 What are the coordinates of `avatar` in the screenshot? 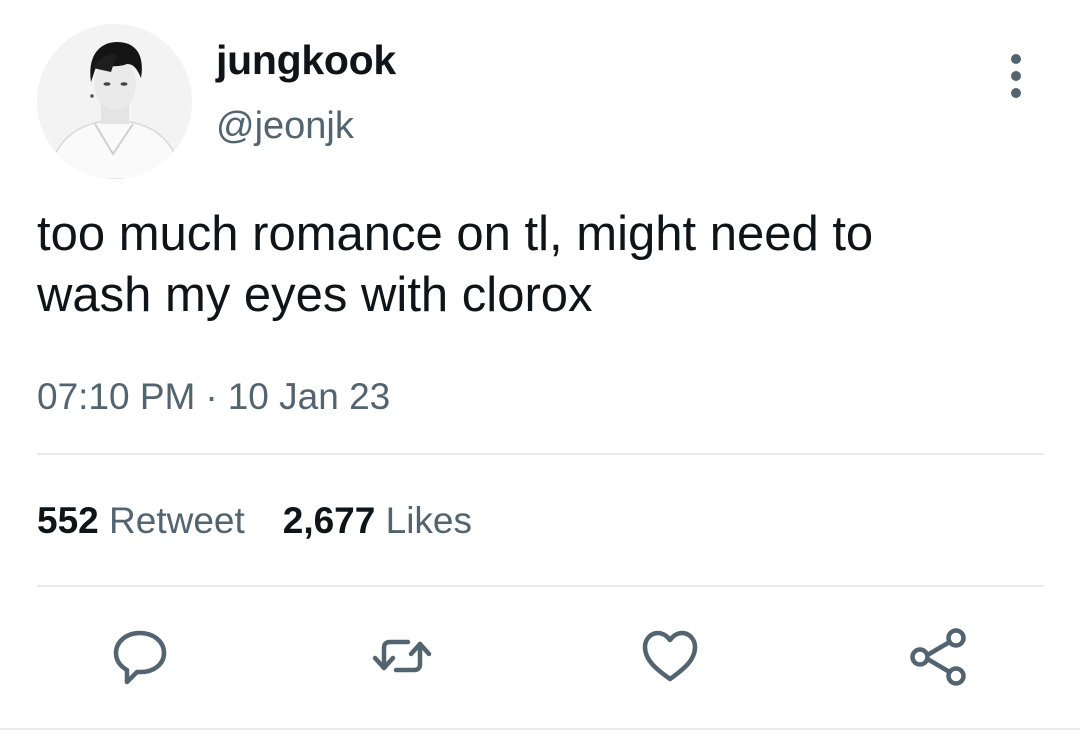 It's located at (114, 101).